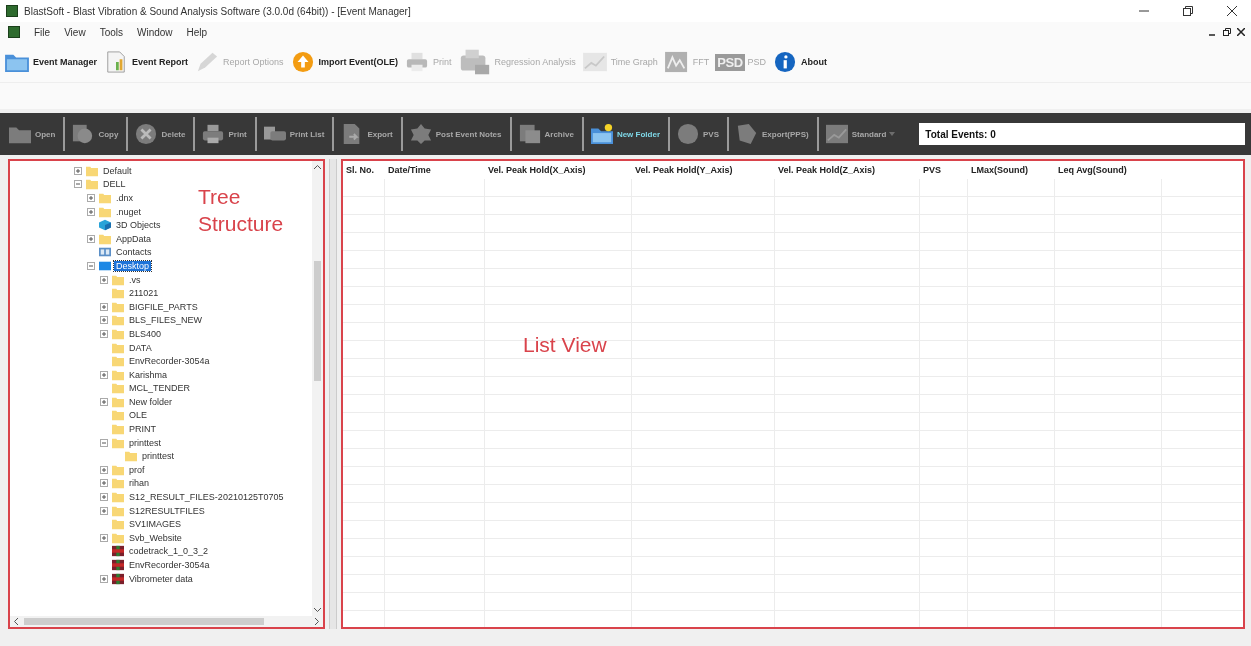 This screenshot has width=1251, height=646. Describe the element at coordinates (145, 333) in the screenshot. I see `tree-item: BLS400` at that location.